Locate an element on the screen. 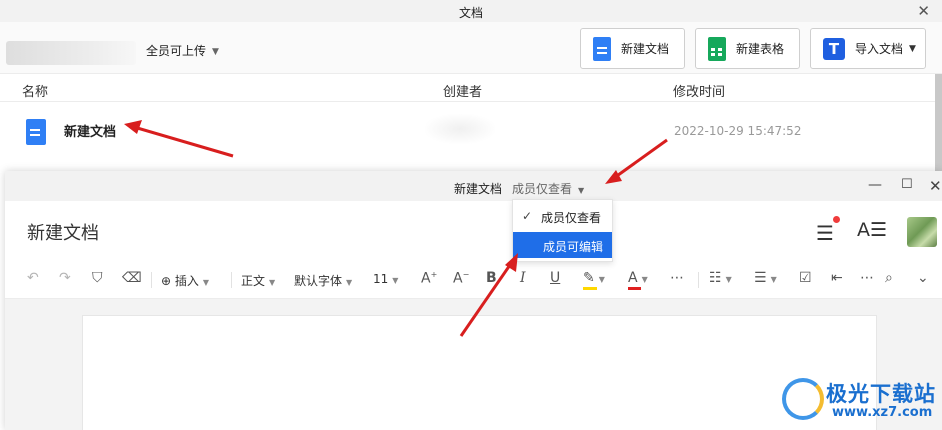  maximize-icon: ☐ is located at coordinates (907, 184).